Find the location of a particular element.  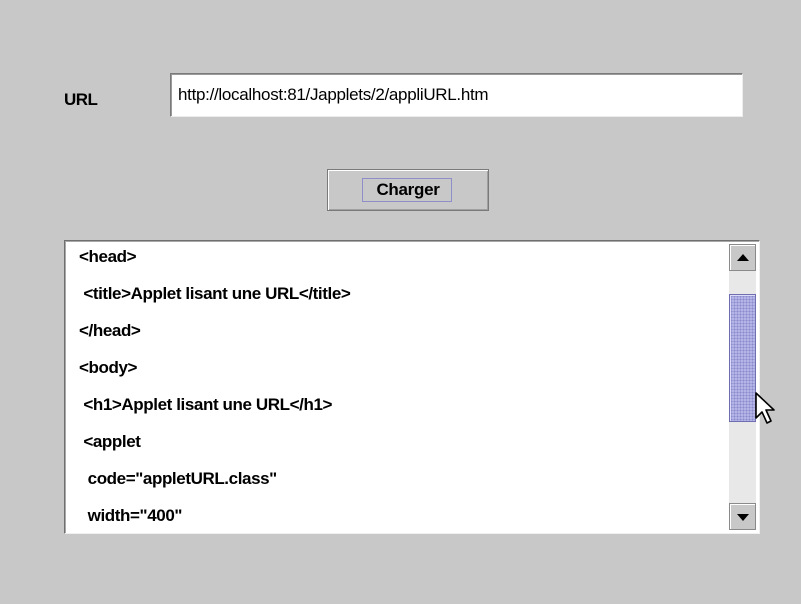

content-line: width="400" is located at coordinates (131, 515).